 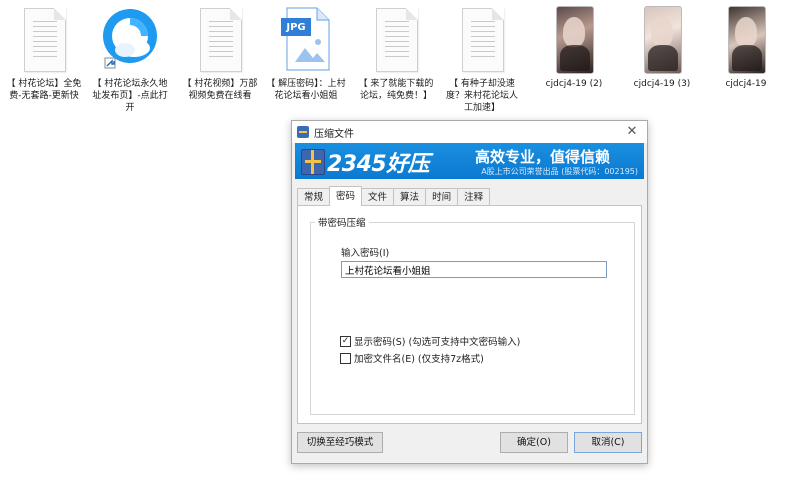 I want to click on show-password-option: ✓ 显示密码(S) (勾选可支持中文密码输入), so click(x=430, y=341).